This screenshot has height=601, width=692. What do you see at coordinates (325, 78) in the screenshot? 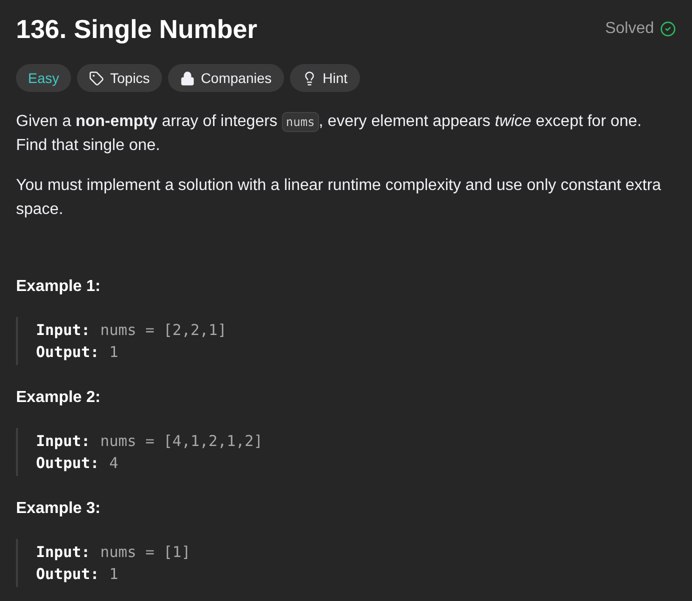
I see `hint-button: Hint` at bounding box center [325, 78].